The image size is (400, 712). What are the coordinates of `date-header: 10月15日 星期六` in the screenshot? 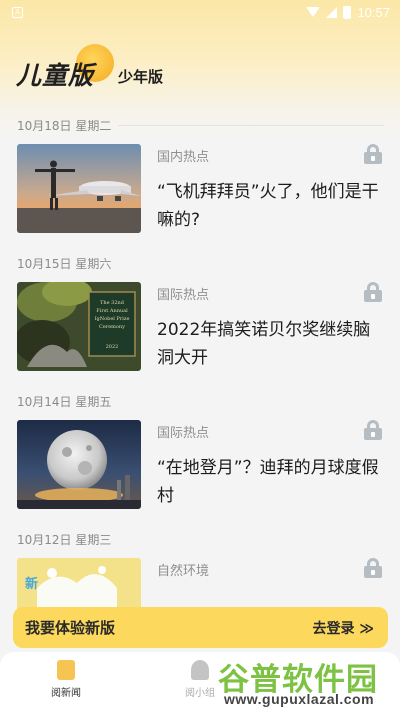 It's located at (200, 263).